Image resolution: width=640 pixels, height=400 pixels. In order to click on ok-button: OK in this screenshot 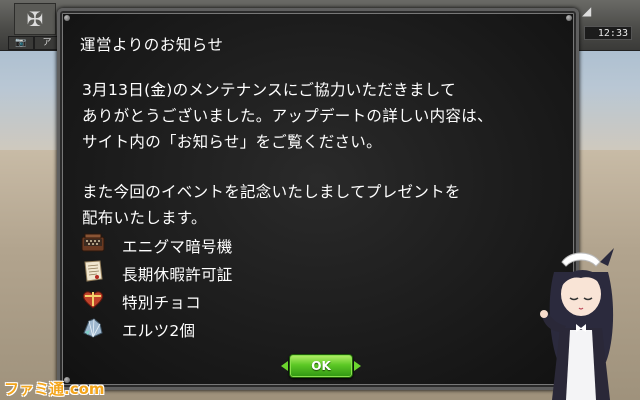, I will do `click(321, 366)`.